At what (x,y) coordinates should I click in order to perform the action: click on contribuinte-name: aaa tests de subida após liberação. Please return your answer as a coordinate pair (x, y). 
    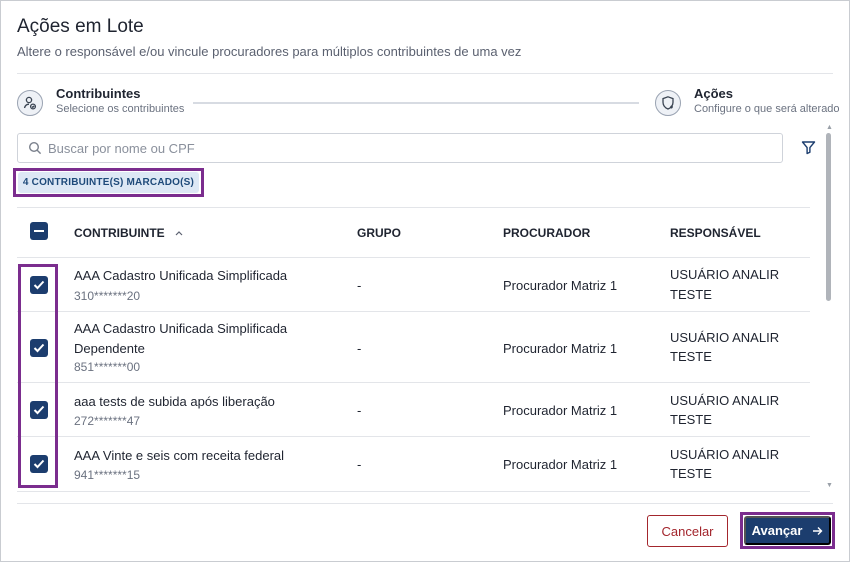
    Looking at the image, I should click on (174, 401).